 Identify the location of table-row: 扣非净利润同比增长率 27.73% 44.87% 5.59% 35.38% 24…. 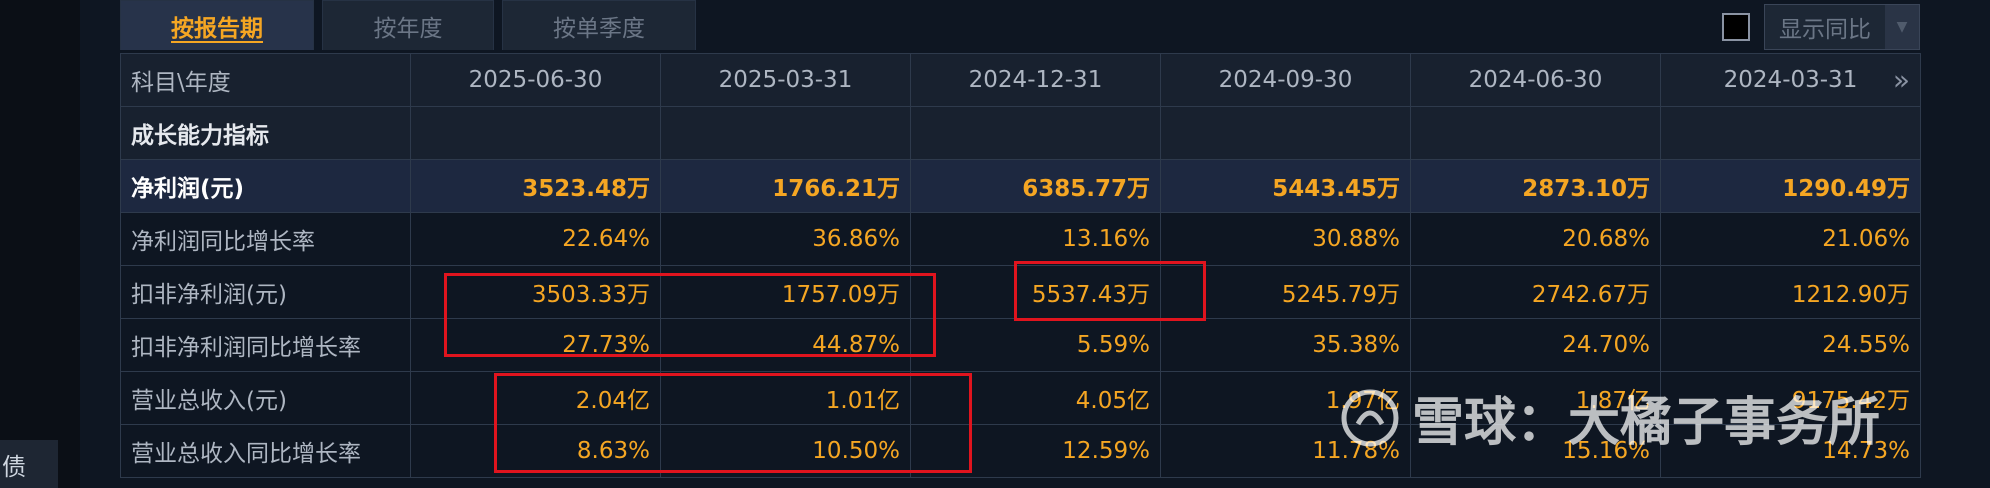
(1020, 345).